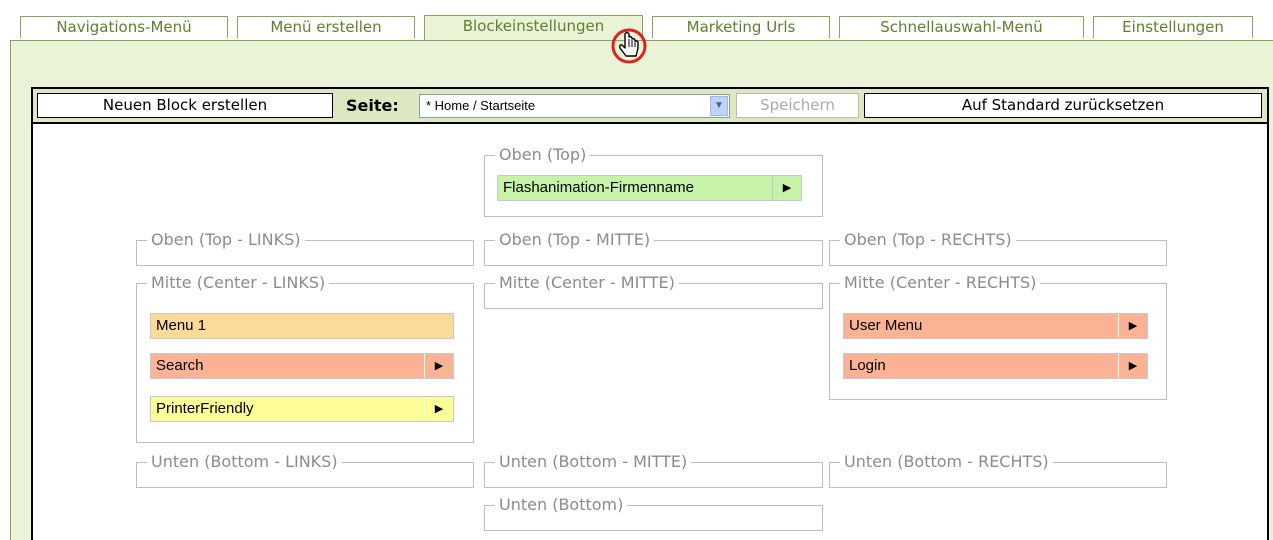 Image resolution: width=1273 pixels, height=540 pixels. Describe the element at coordinates (961, 27) in the screenshot. I see `tab-schnellauswahl-menu: Schnellauswahl-Menü` at that location.